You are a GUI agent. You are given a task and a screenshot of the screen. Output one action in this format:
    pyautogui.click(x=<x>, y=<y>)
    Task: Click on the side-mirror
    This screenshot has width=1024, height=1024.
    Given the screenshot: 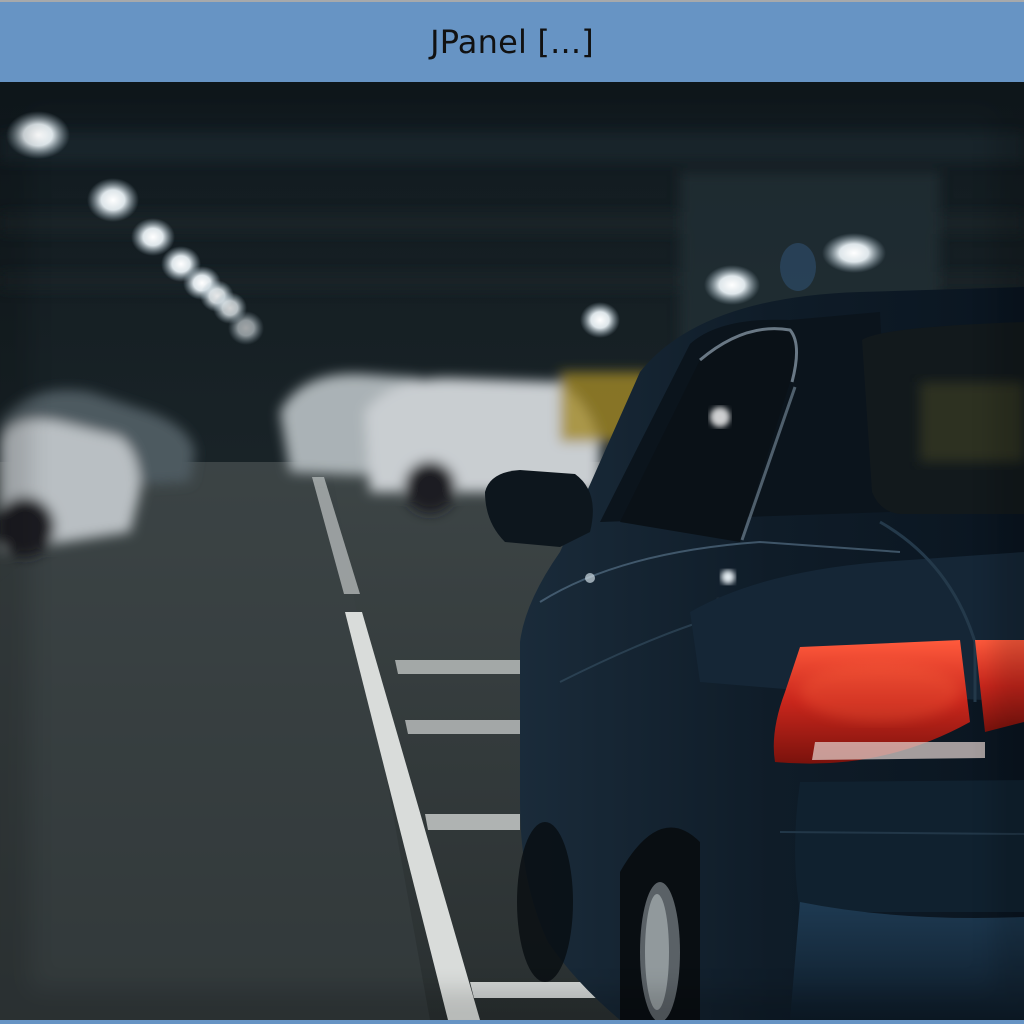 What is the action you would take?
    pyautogui.click(x=539, y=508)
    